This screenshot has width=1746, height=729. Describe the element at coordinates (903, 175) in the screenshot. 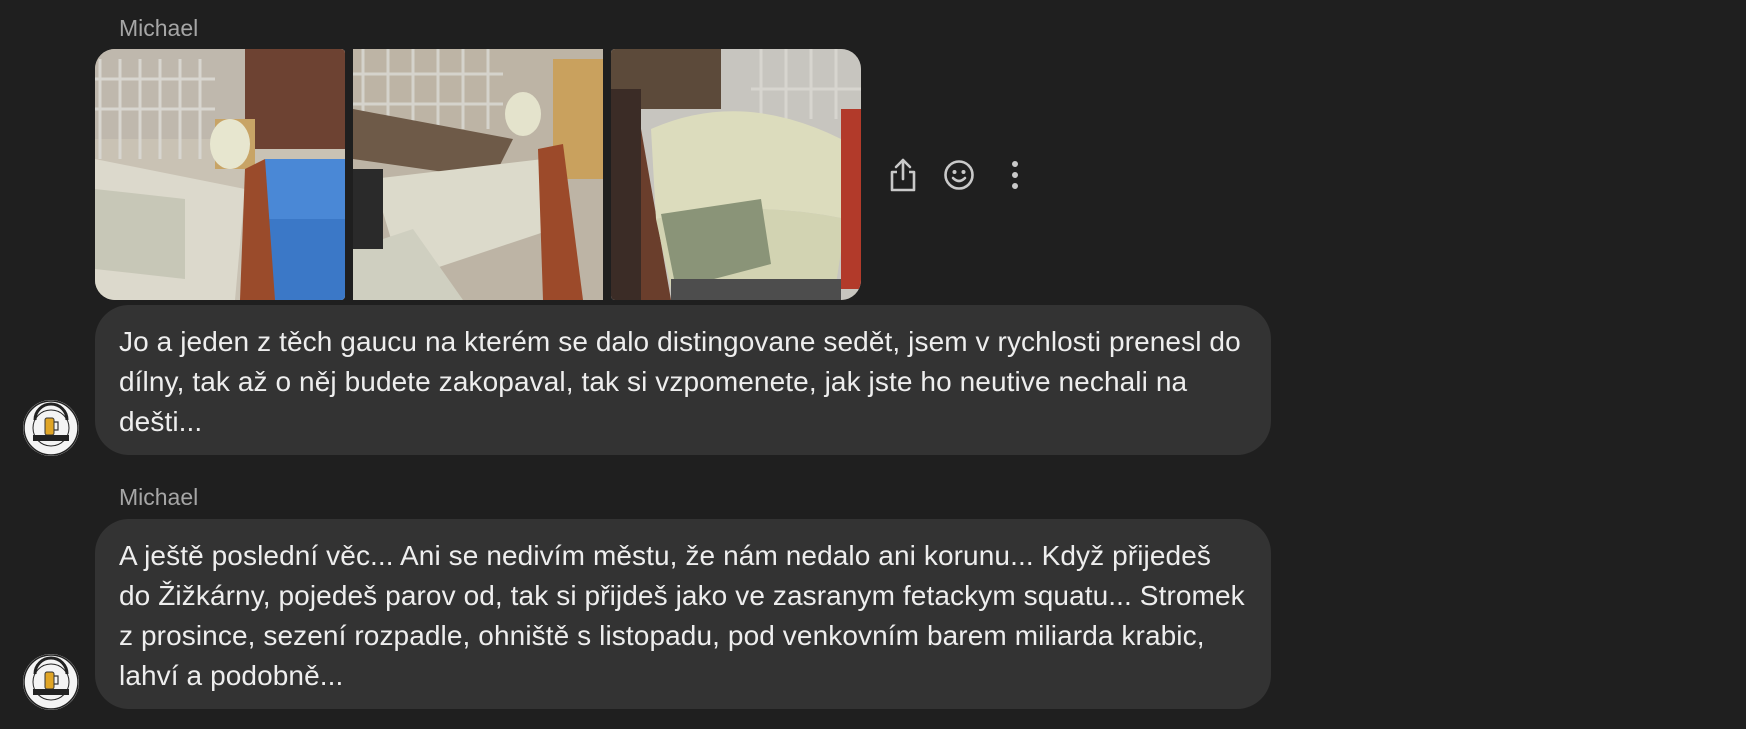

I see `share-icon` at that location.